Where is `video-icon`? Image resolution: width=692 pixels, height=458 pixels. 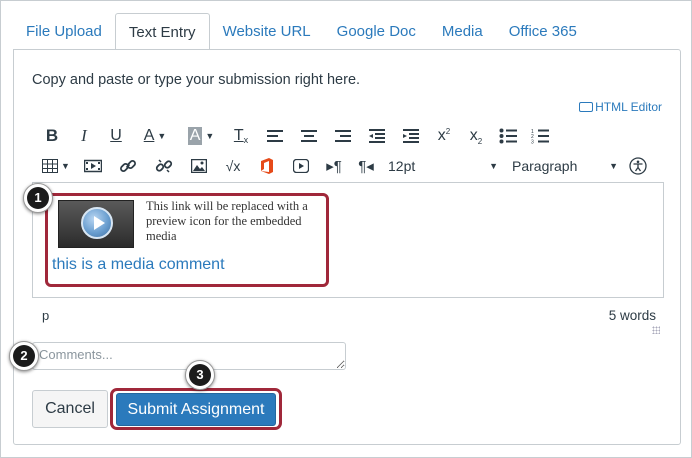 video-icon is located at coordinates (301, 166).